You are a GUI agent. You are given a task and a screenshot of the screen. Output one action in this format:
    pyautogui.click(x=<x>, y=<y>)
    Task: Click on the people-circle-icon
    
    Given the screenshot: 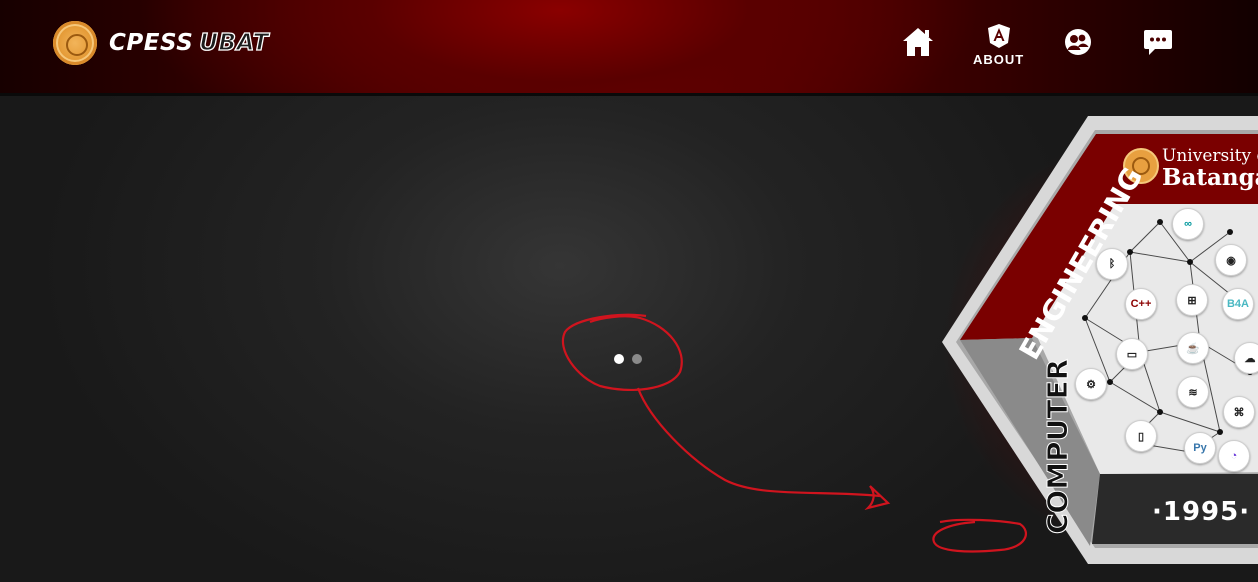 What is the action you would take?
    pyautogui.click(x=1078, y=42)
    